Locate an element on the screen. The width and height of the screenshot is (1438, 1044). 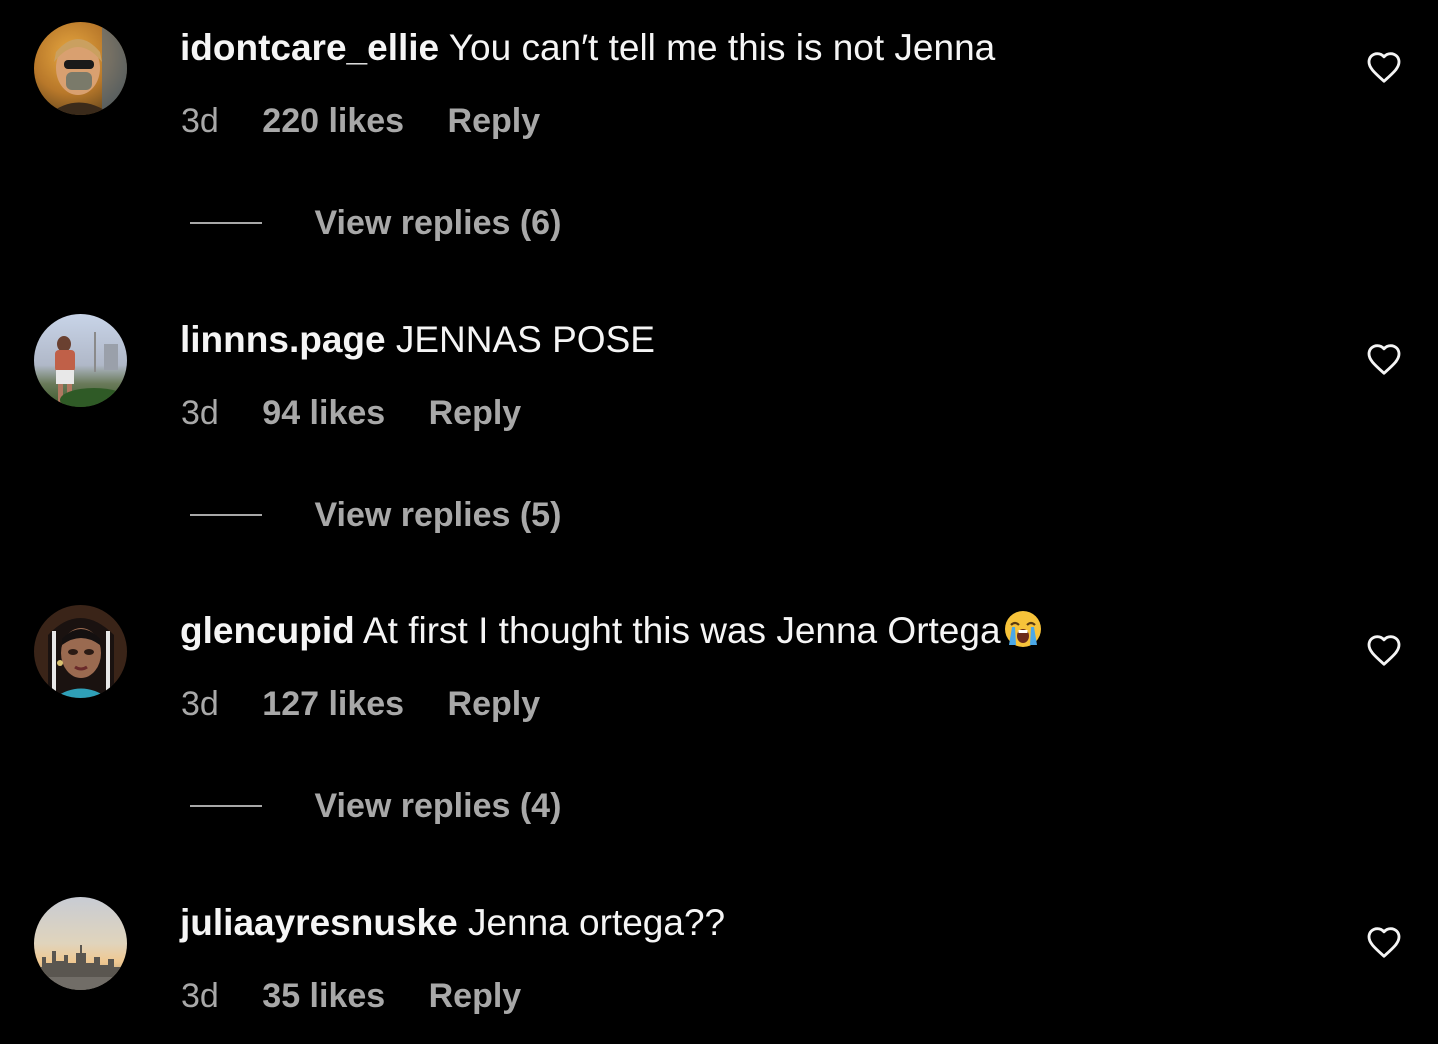
view-replies-button: View replies (6) is located at coordinates (375, 223).